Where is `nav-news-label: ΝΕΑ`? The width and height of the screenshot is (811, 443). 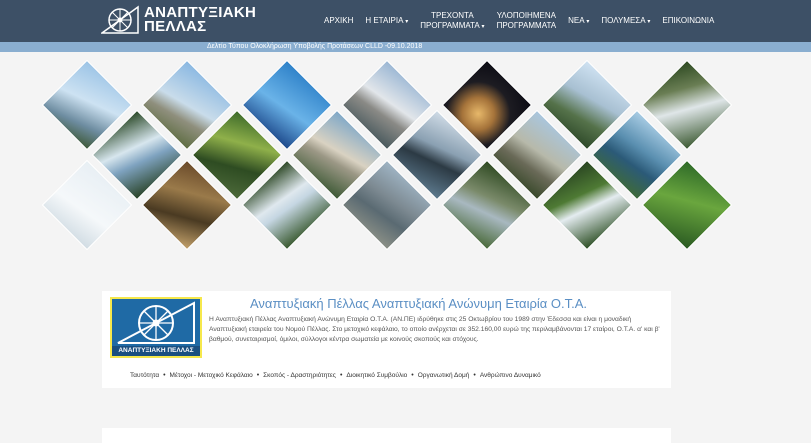
nav-news-label: ΝΕΑ is located at coordinates (576, 20).